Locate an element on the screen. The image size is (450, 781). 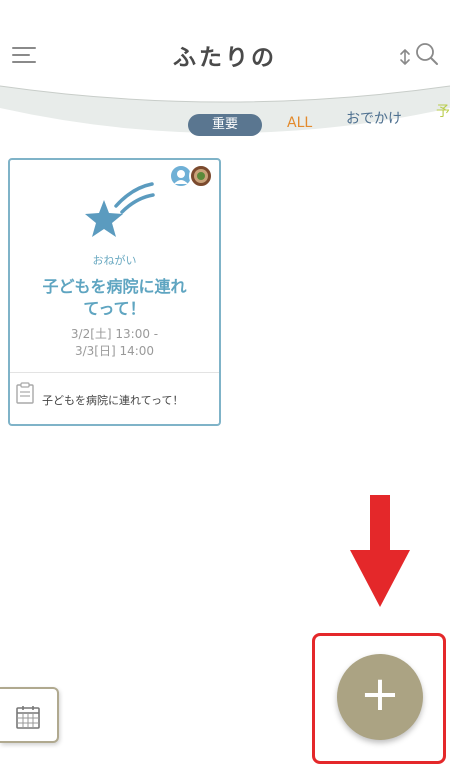
tab-important: 重要 is located at coordinates (225, 125).